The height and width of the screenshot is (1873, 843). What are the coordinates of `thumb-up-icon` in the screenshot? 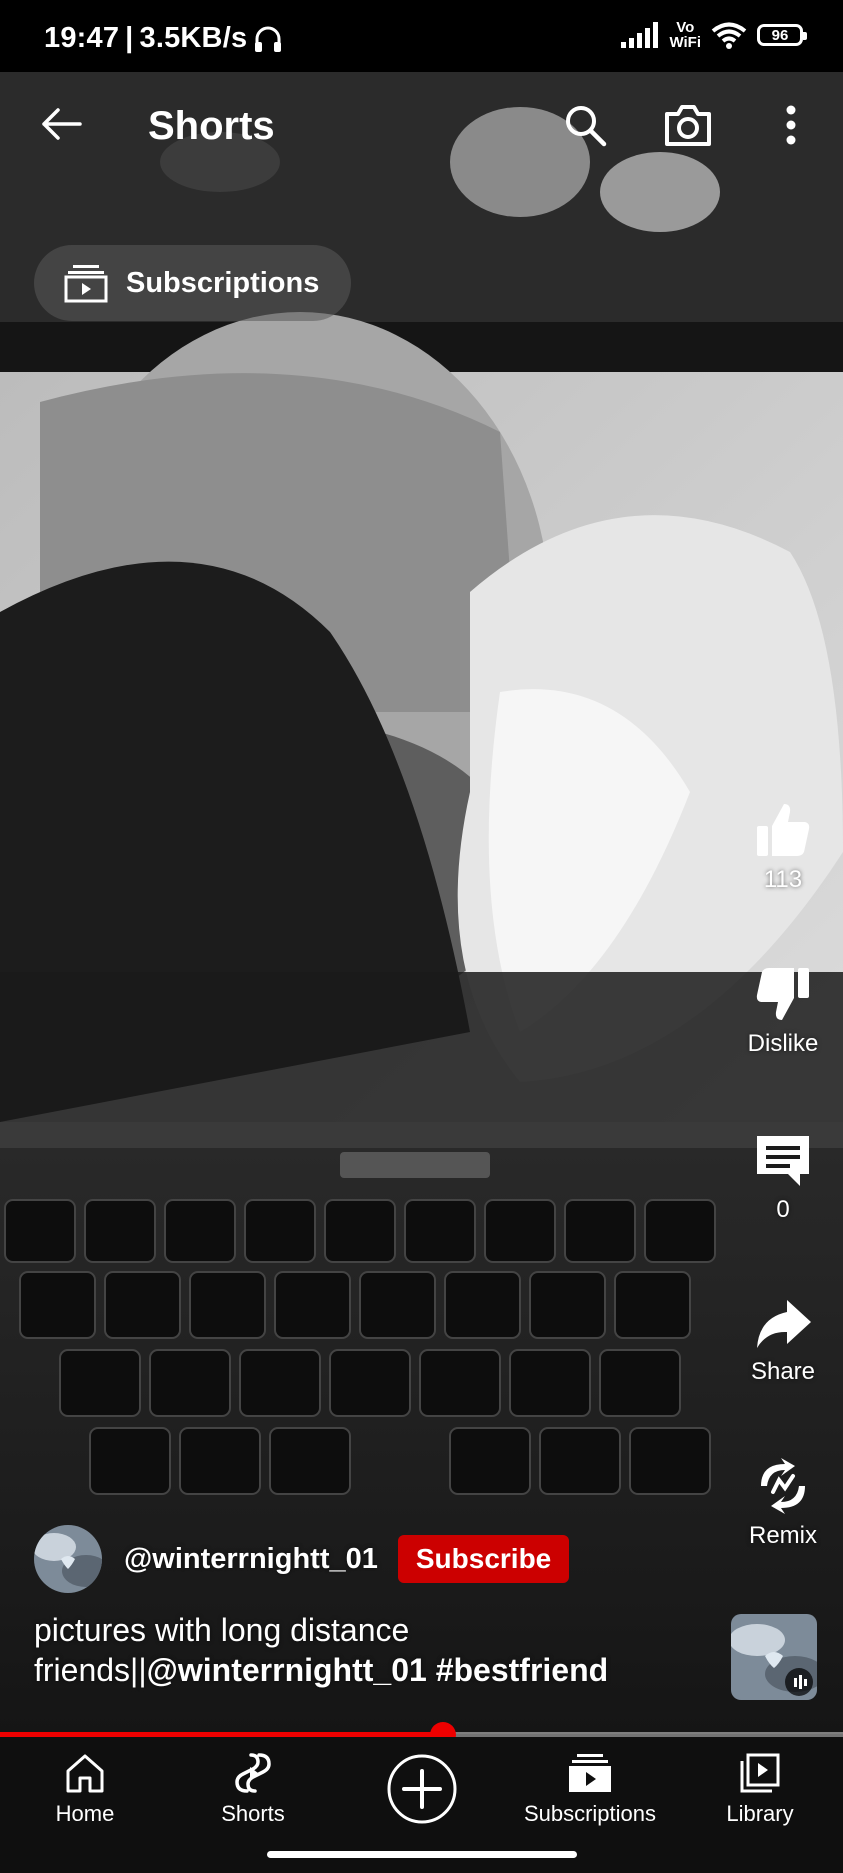 It's located at (783, 830).